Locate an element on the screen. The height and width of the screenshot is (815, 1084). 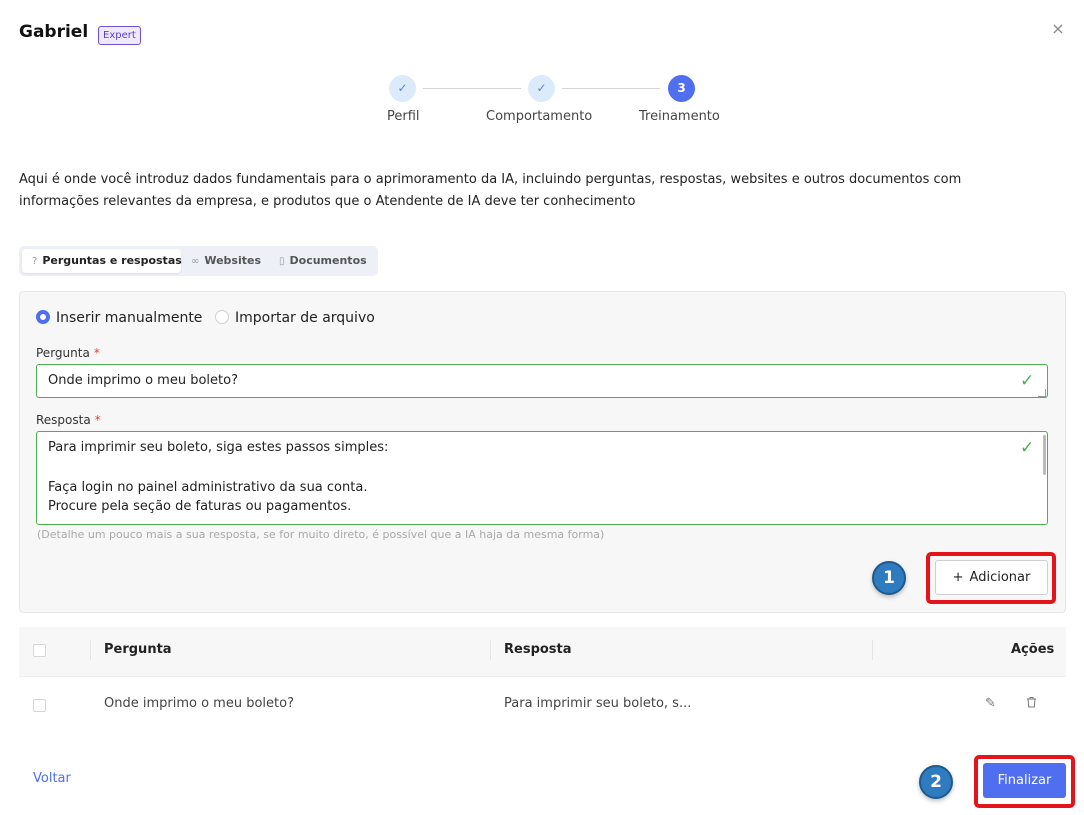
annotation-marker-2: 2 is located at coordinates (936, 782).